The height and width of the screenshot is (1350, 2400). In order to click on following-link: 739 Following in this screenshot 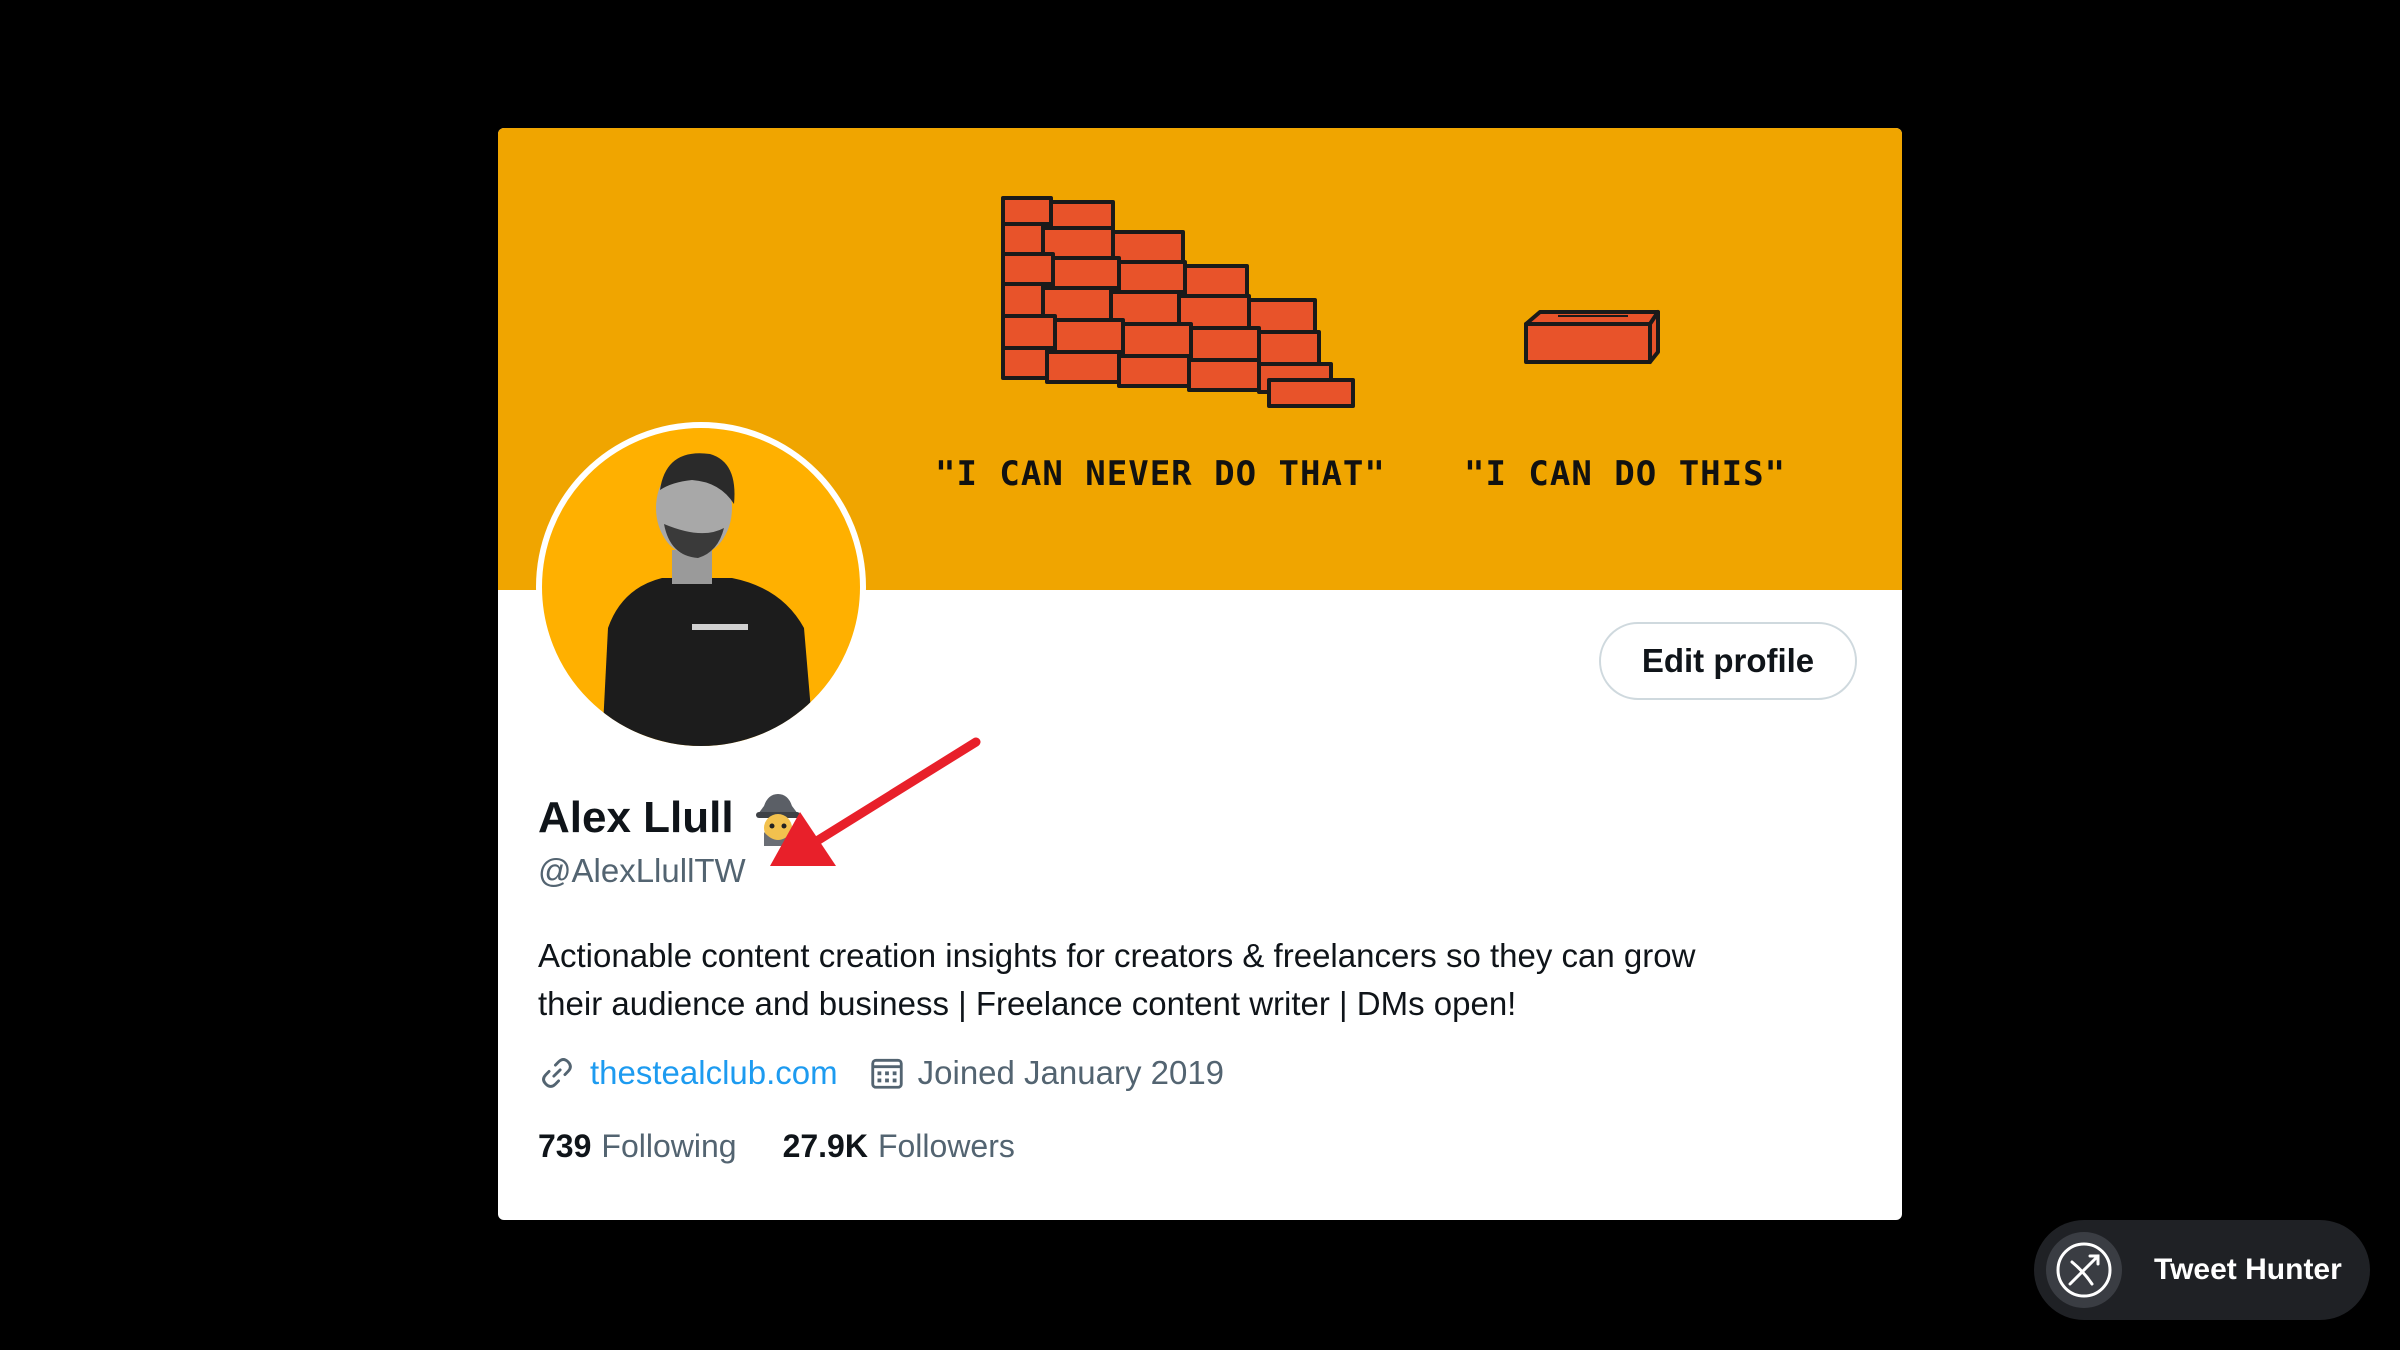, I will do `click(637, 1146)`.